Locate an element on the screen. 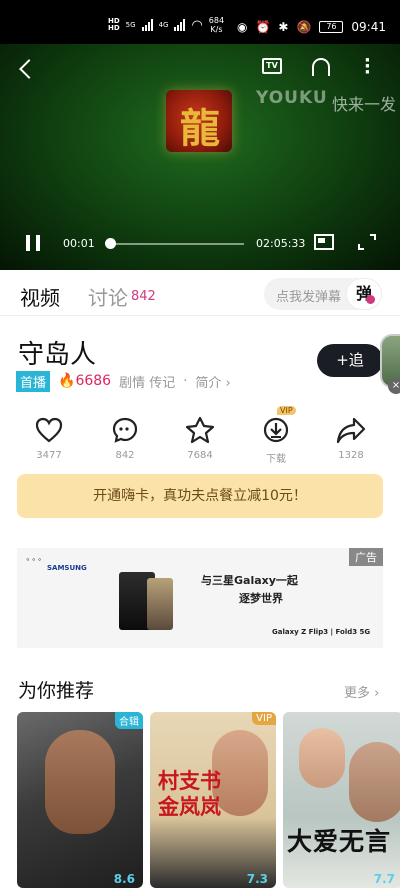 This screenshot has width=400, height=888. total-time: 02:05:33 is located at coordinates (281, 243).